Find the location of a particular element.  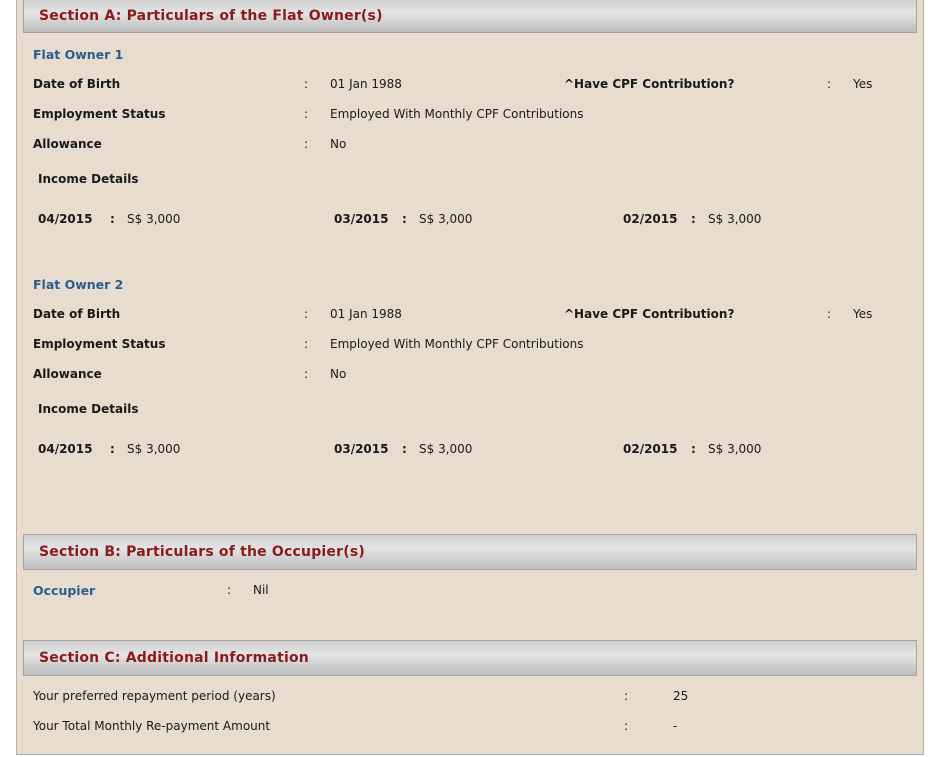

owner-2-income-month-2: 03/2015 is located at coordinates (361, 449).